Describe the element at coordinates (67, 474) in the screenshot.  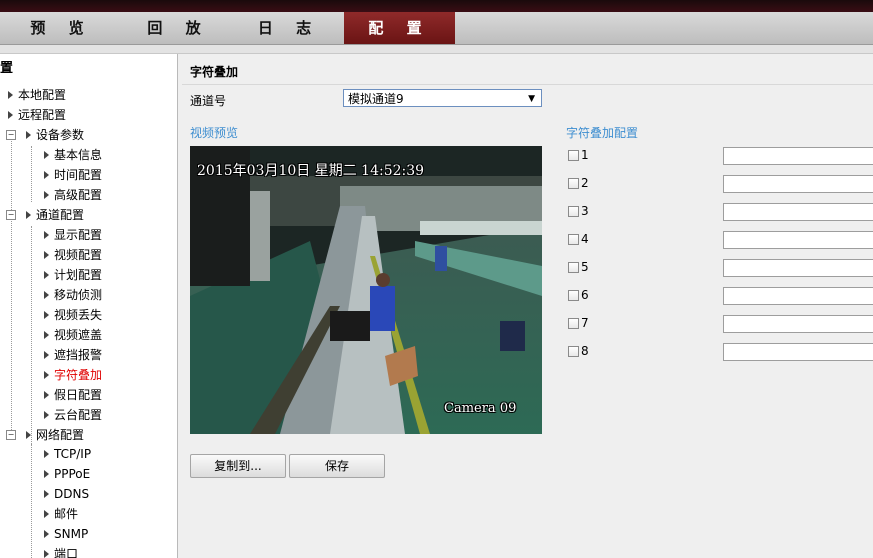
I see `tree-item-pppoe: PPPoE` at that location.